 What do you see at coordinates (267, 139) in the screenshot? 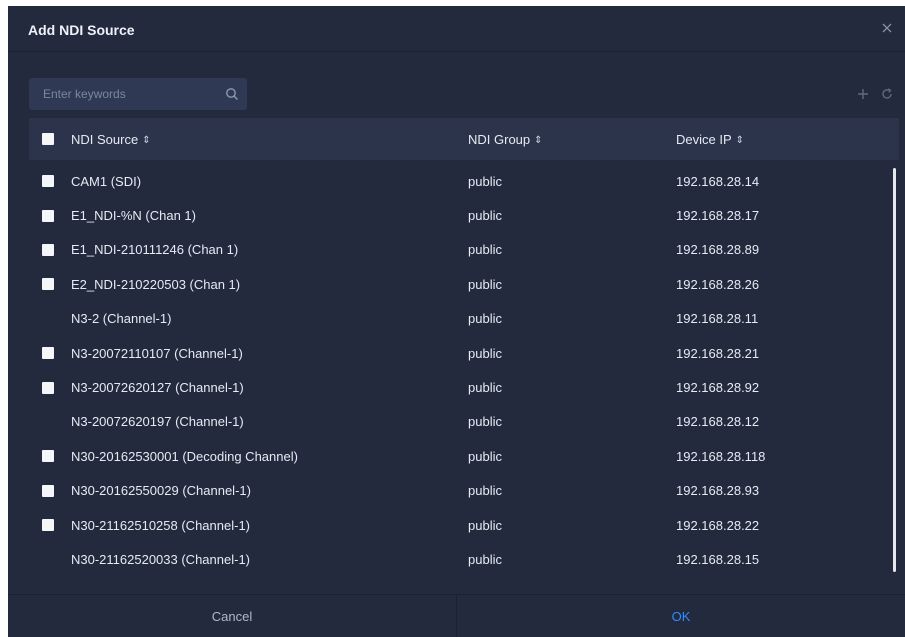
I see `column-header-ndi-source: NDI Source ⇕` at bounding box center [267, 139].